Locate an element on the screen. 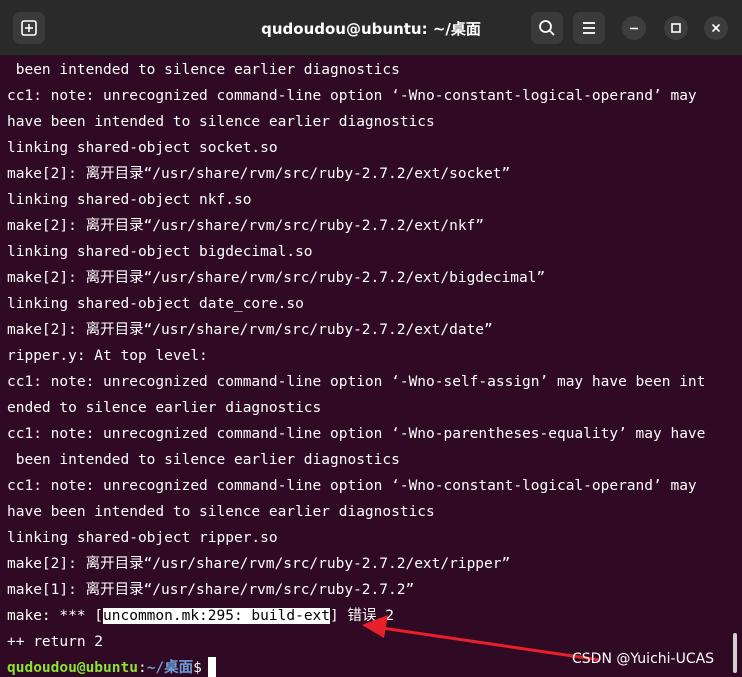  prompt-path: ~/桌面 is located at coordinates (170, 668).